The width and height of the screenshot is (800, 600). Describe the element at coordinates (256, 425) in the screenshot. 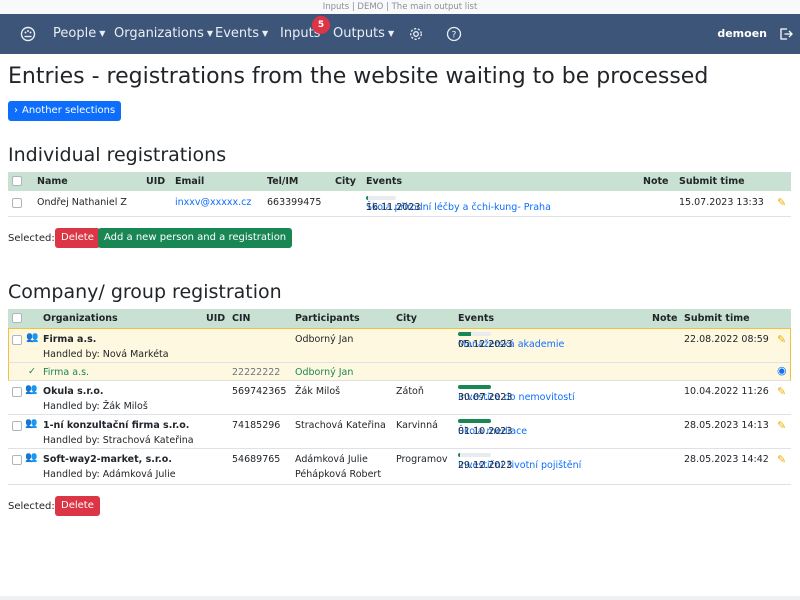

I see `cin: 74185296` at that location.